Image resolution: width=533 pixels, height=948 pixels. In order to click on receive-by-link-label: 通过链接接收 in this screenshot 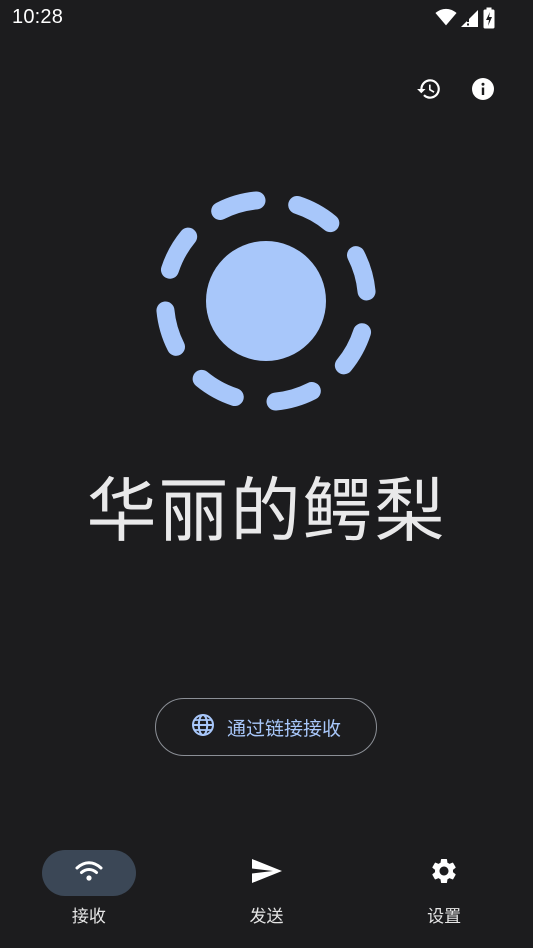, I will do `click(283, 728)`.